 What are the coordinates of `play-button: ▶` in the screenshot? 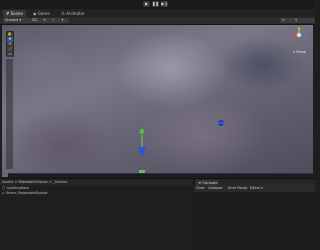 It's located at (146, 4).